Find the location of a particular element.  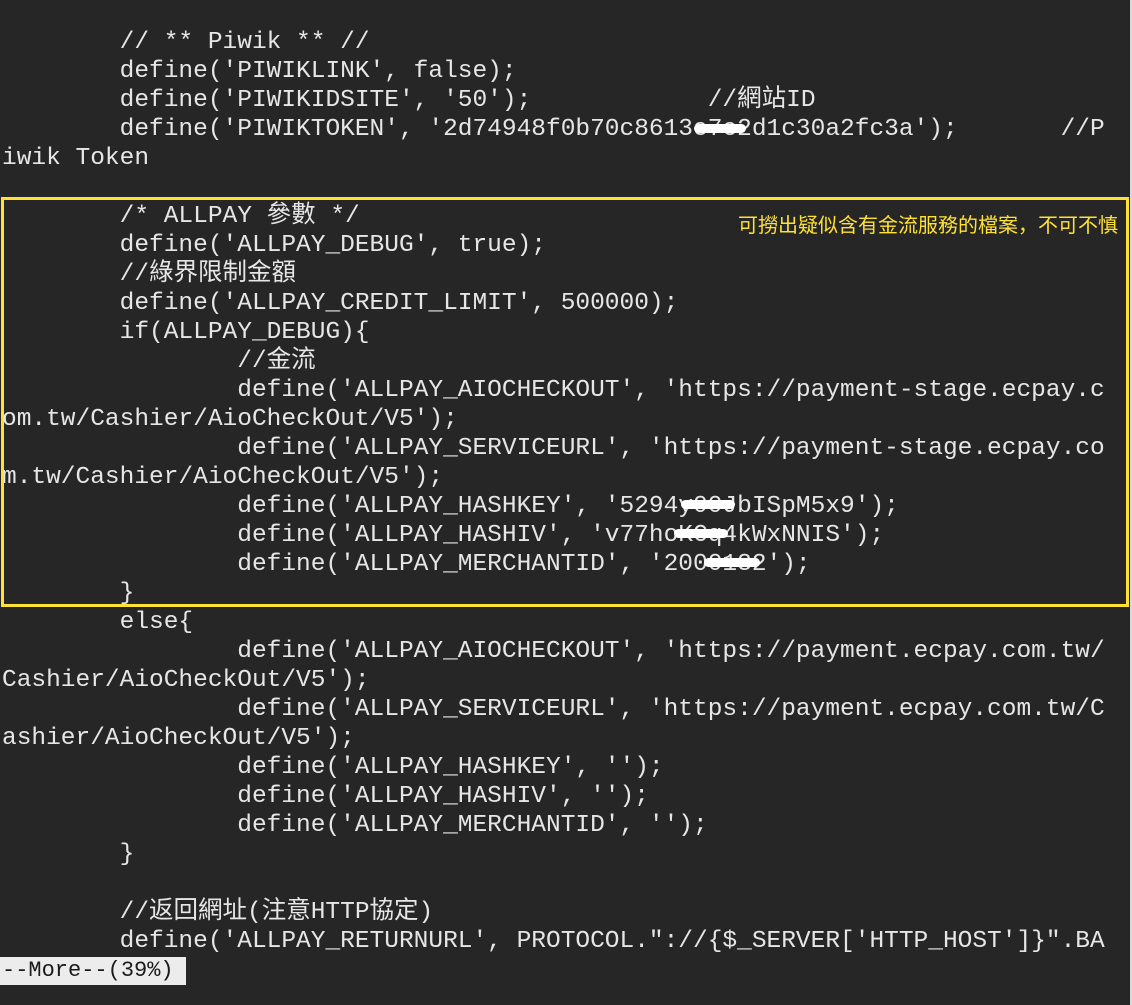

code-line: define('PIWIKLINK', false); is located at coordinates (259, 71).